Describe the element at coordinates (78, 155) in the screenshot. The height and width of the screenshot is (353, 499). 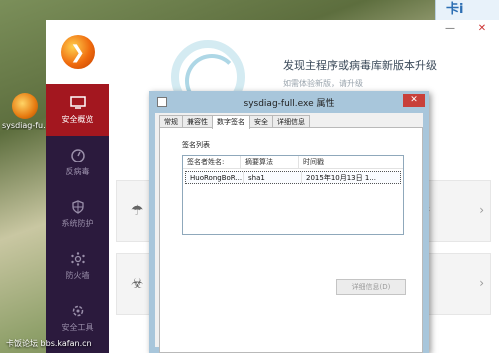
I see `gauge-icon` at that location.